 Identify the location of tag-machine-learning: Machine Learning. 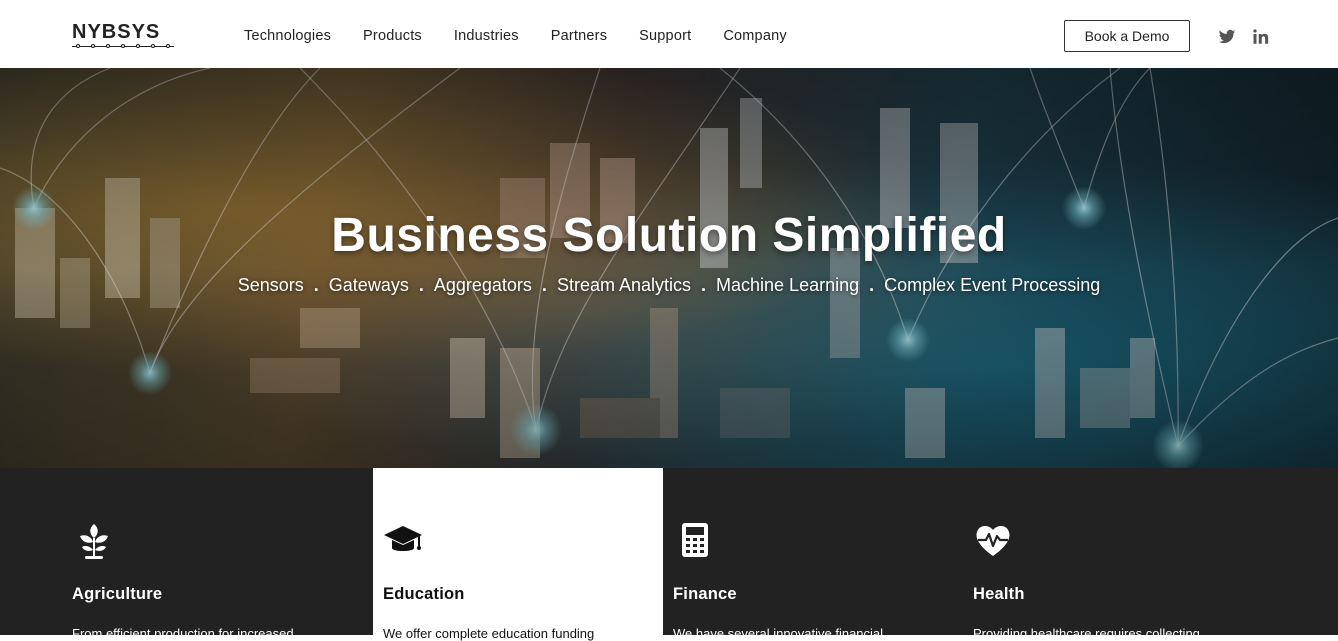
(788, 285).